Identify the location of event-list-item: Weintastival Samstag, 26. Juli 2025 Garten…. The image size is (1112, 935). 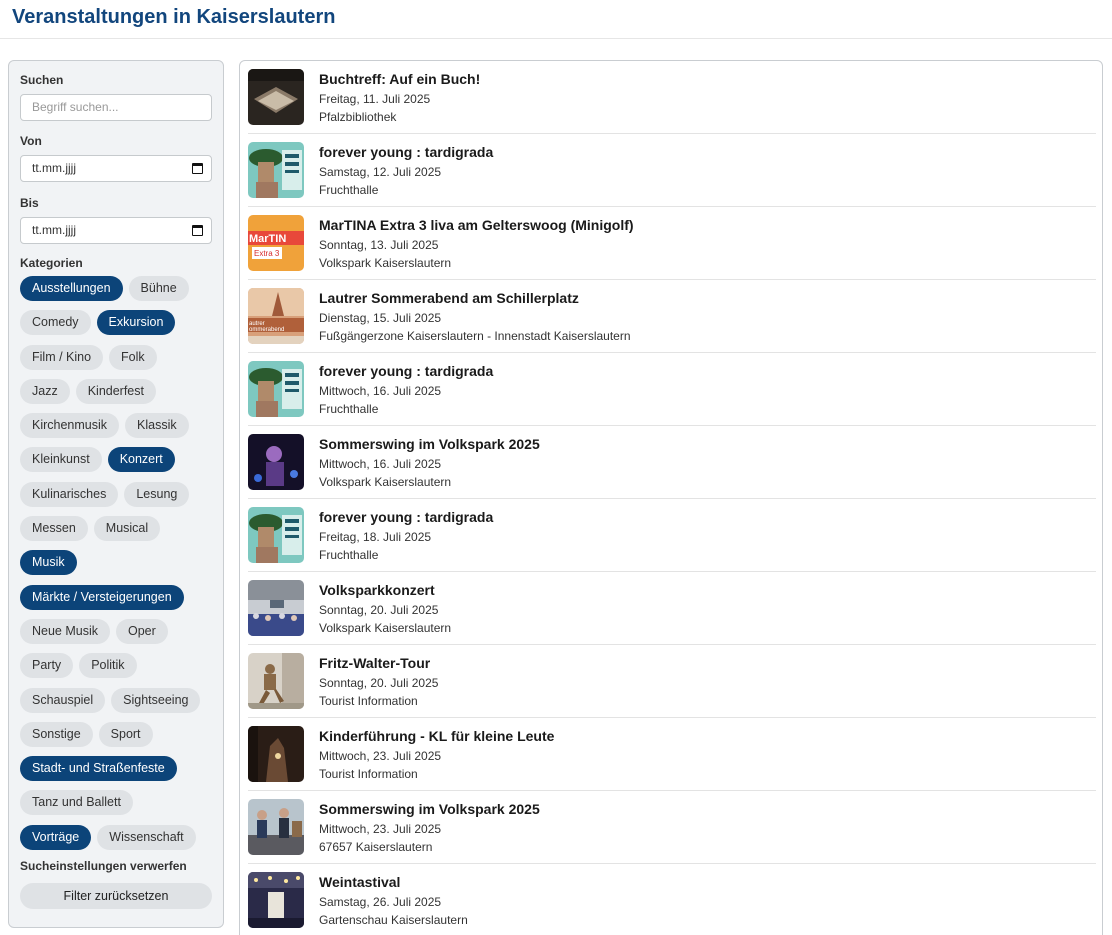
(672, 899).